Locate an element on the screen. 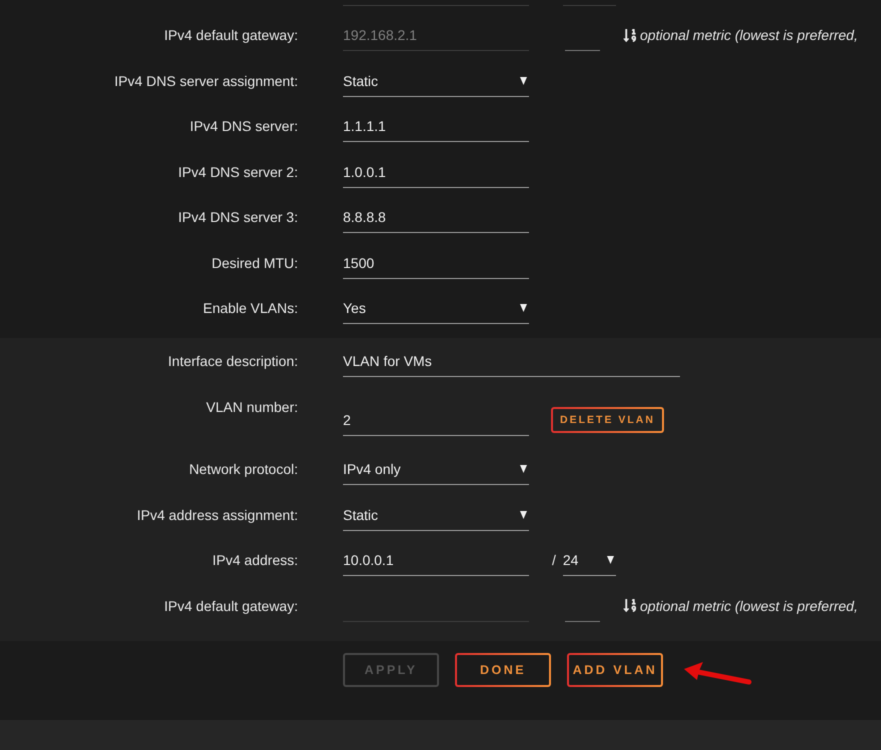 Image resolution: width=881 pixels, height=750 pixels. input-field: 8.8.8.8 is located at coordinates (436, 220).